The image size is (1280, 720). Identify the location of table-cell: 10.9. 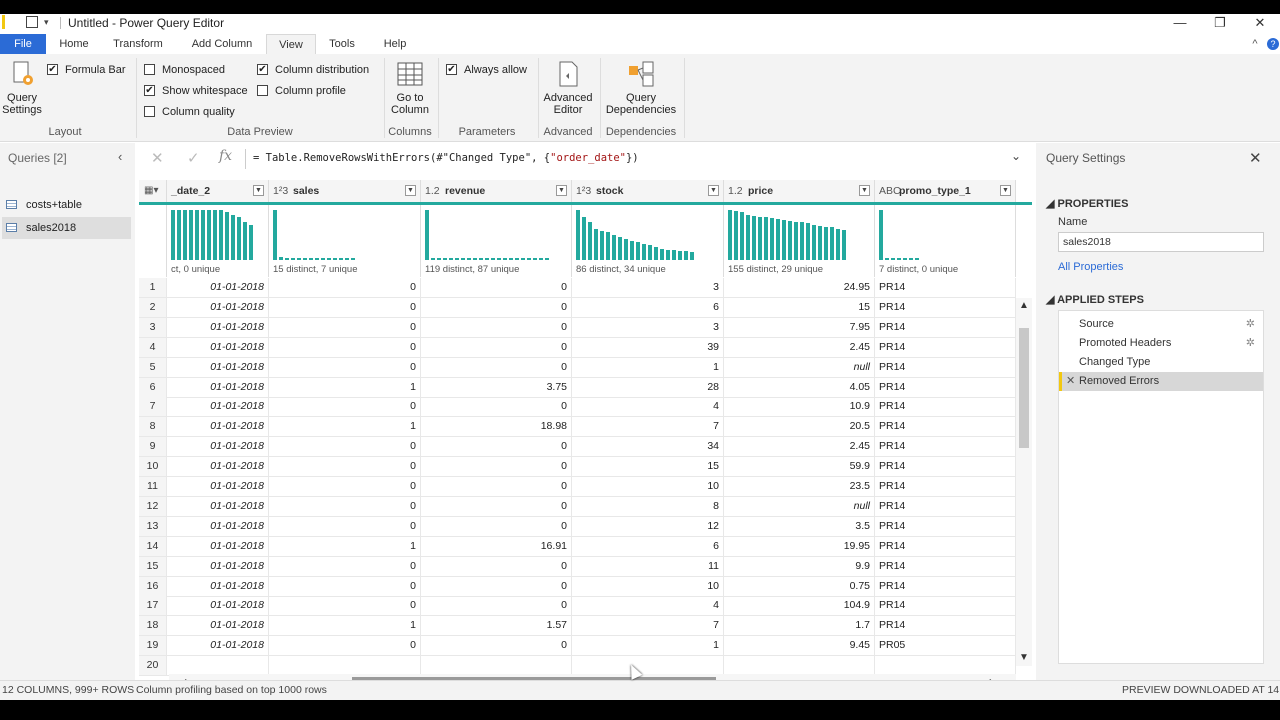
(799, 407).